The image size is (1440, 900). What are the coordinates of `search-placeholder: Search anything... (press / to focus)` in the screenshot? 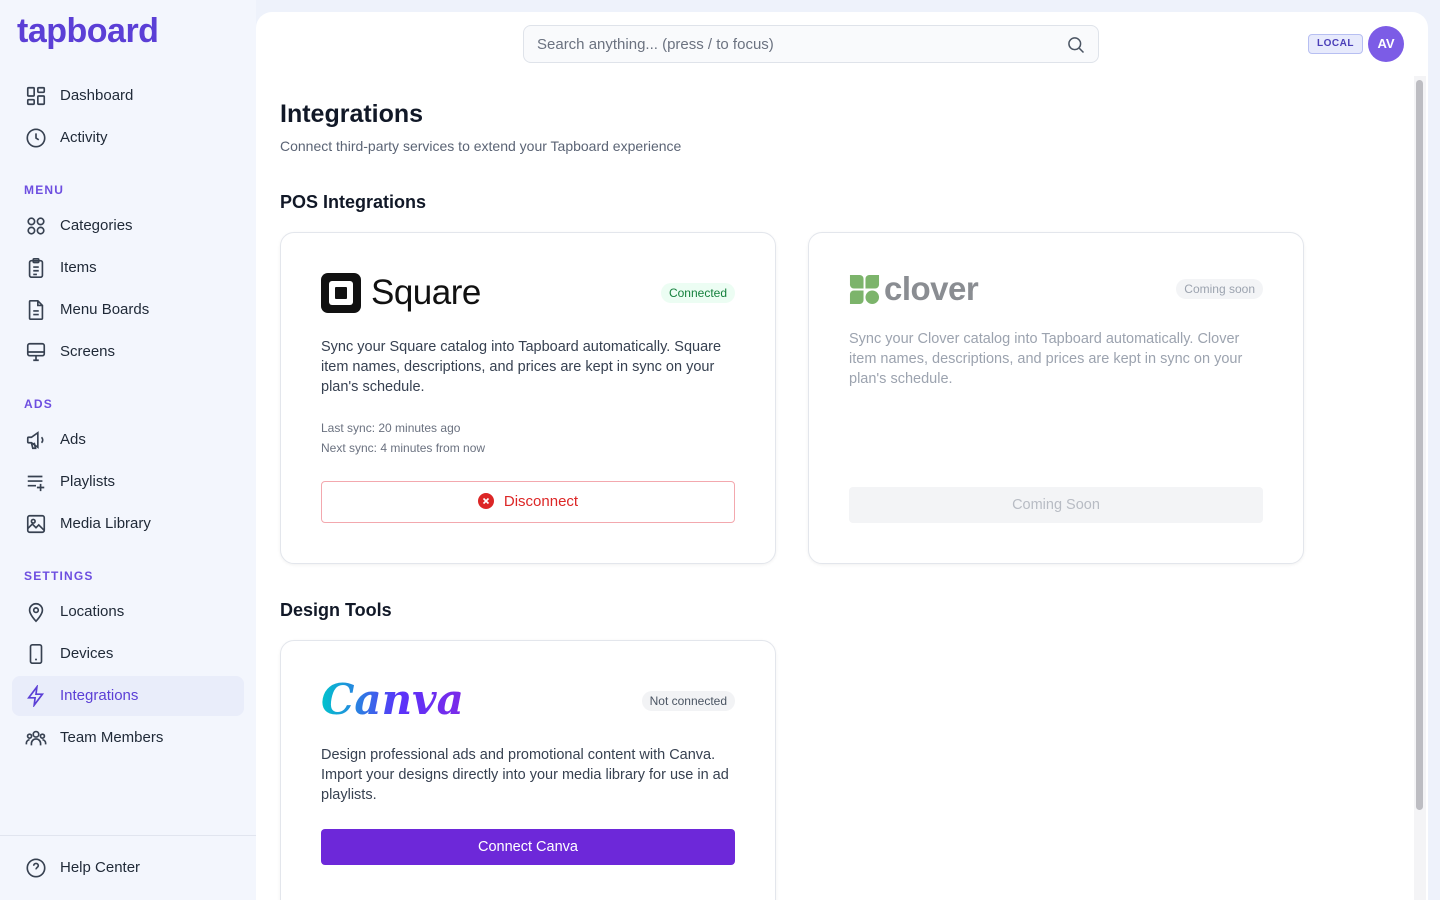 It's located at (655, 44).